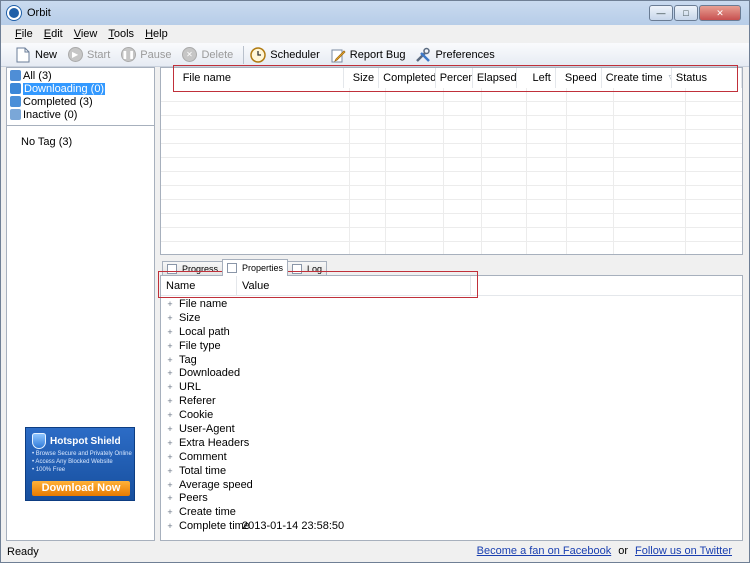 This screenshot has width=750, height=563. Describe the element at coordinates (451, 318) in the screenshot. I see `property-row-size: + Size` at that location.